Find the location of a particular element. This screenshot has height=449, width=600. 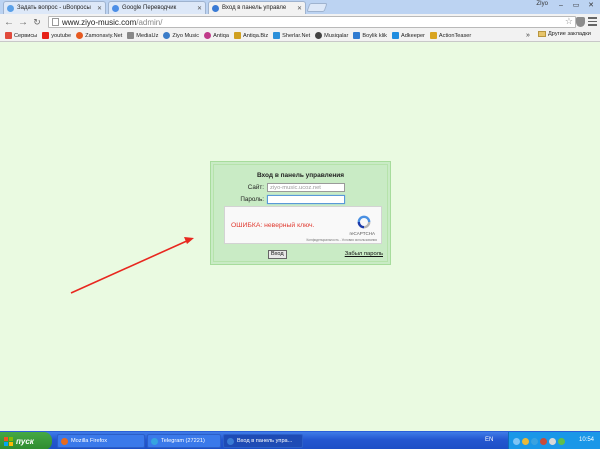

musiqalar-icon is located at coordinates (319, 35).